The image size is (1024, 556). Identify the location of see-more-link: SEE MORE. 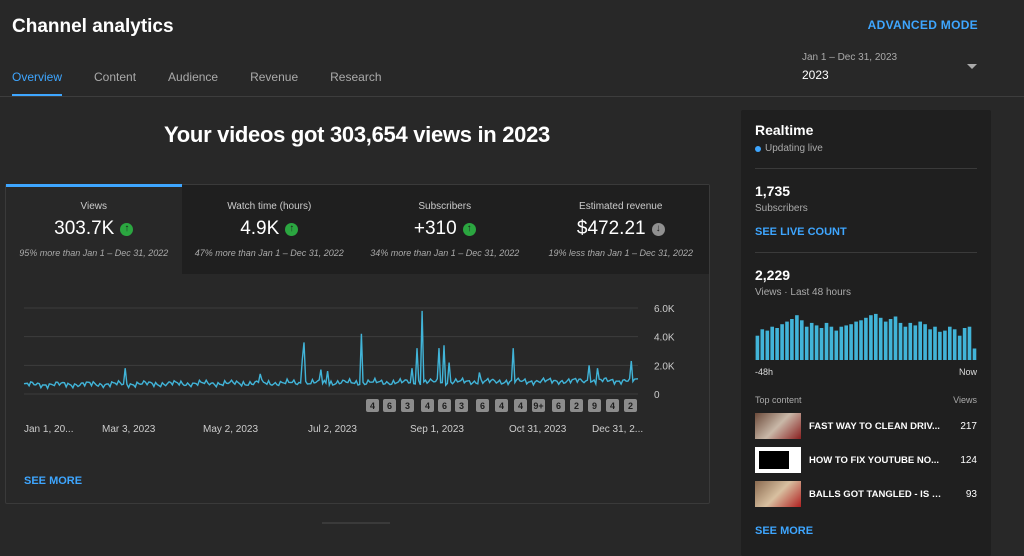
(53, 481).